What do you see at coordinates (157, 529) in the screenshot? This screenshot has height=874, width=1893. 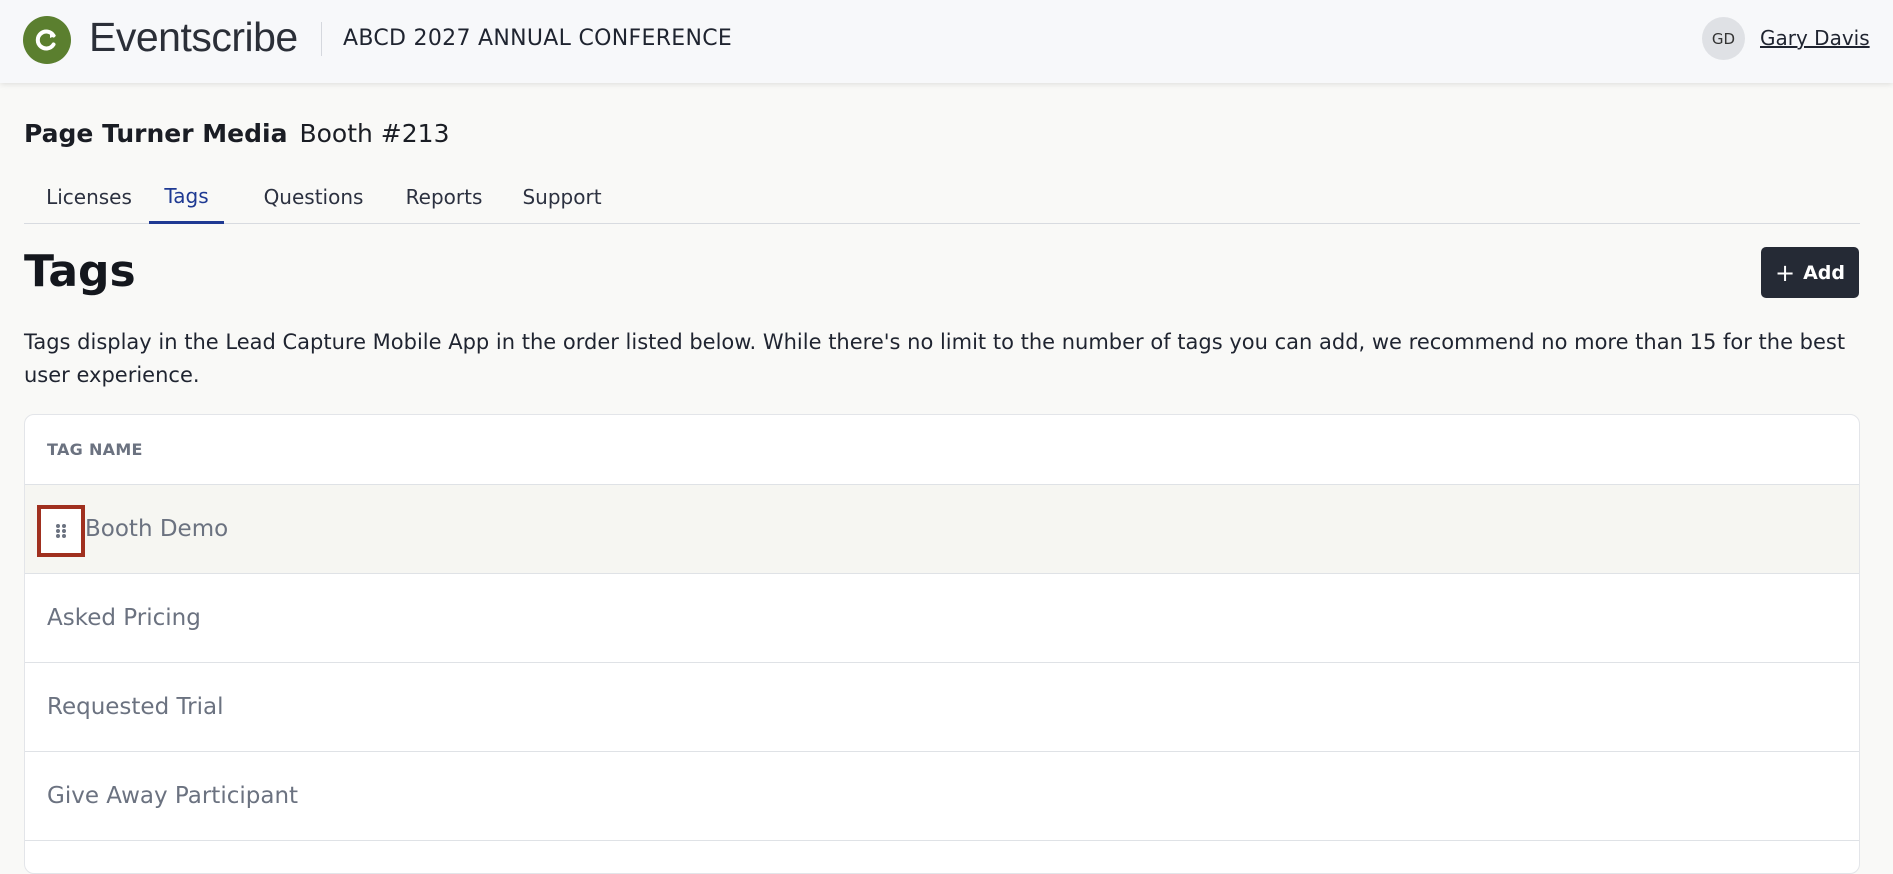 I see `tag-name: Booth Demo` at bounding box center [157, 529].